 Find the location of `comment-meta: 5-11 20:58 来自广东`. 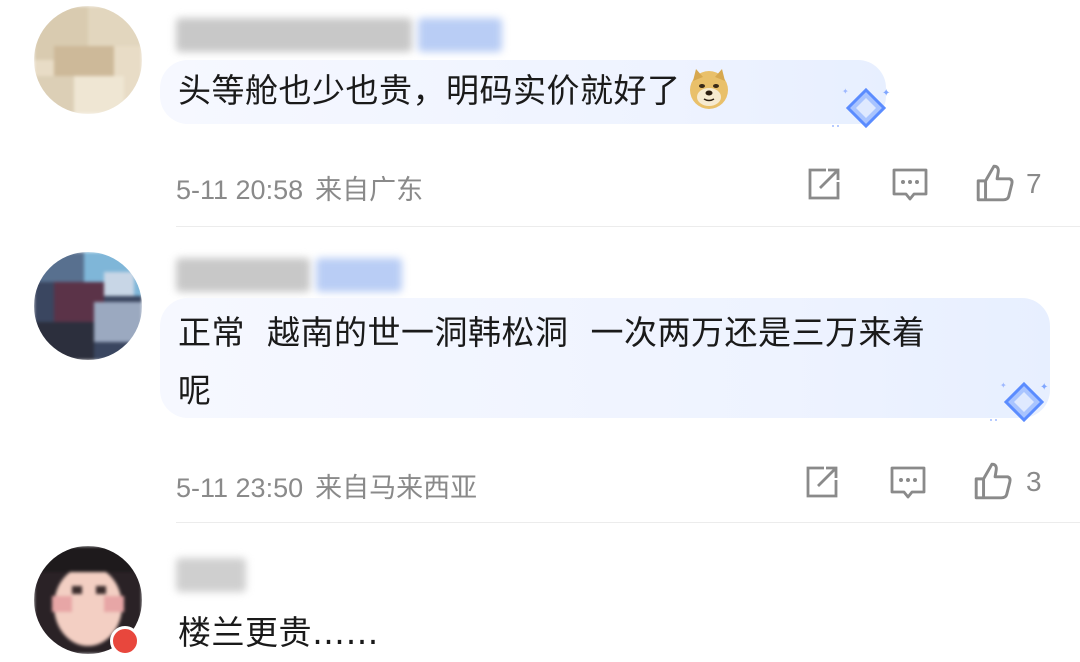

comment-meta: 5-11 20:58 来自广东 is located at coordinates (299, 187).